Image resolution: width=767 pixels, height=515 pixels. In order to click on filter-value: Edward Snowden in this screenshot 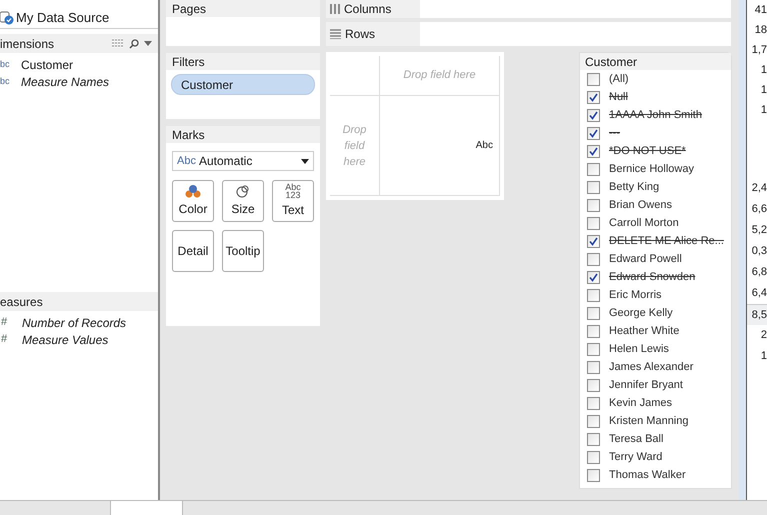, I will do `click(652, 277)`.